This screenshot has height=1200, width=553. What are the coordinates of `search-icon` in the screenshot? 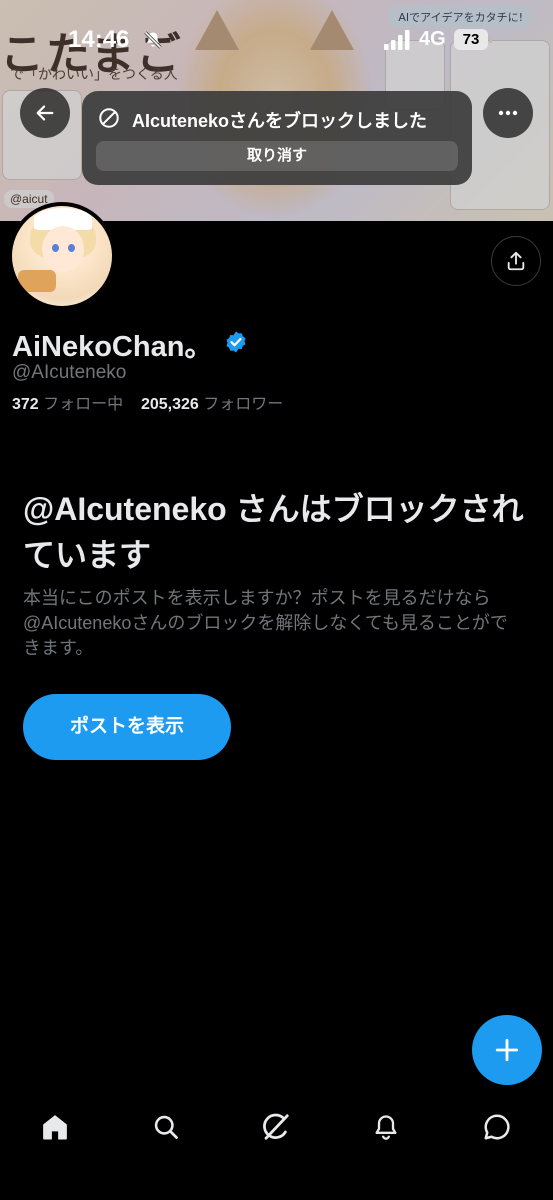 It's located at (166, 1127).